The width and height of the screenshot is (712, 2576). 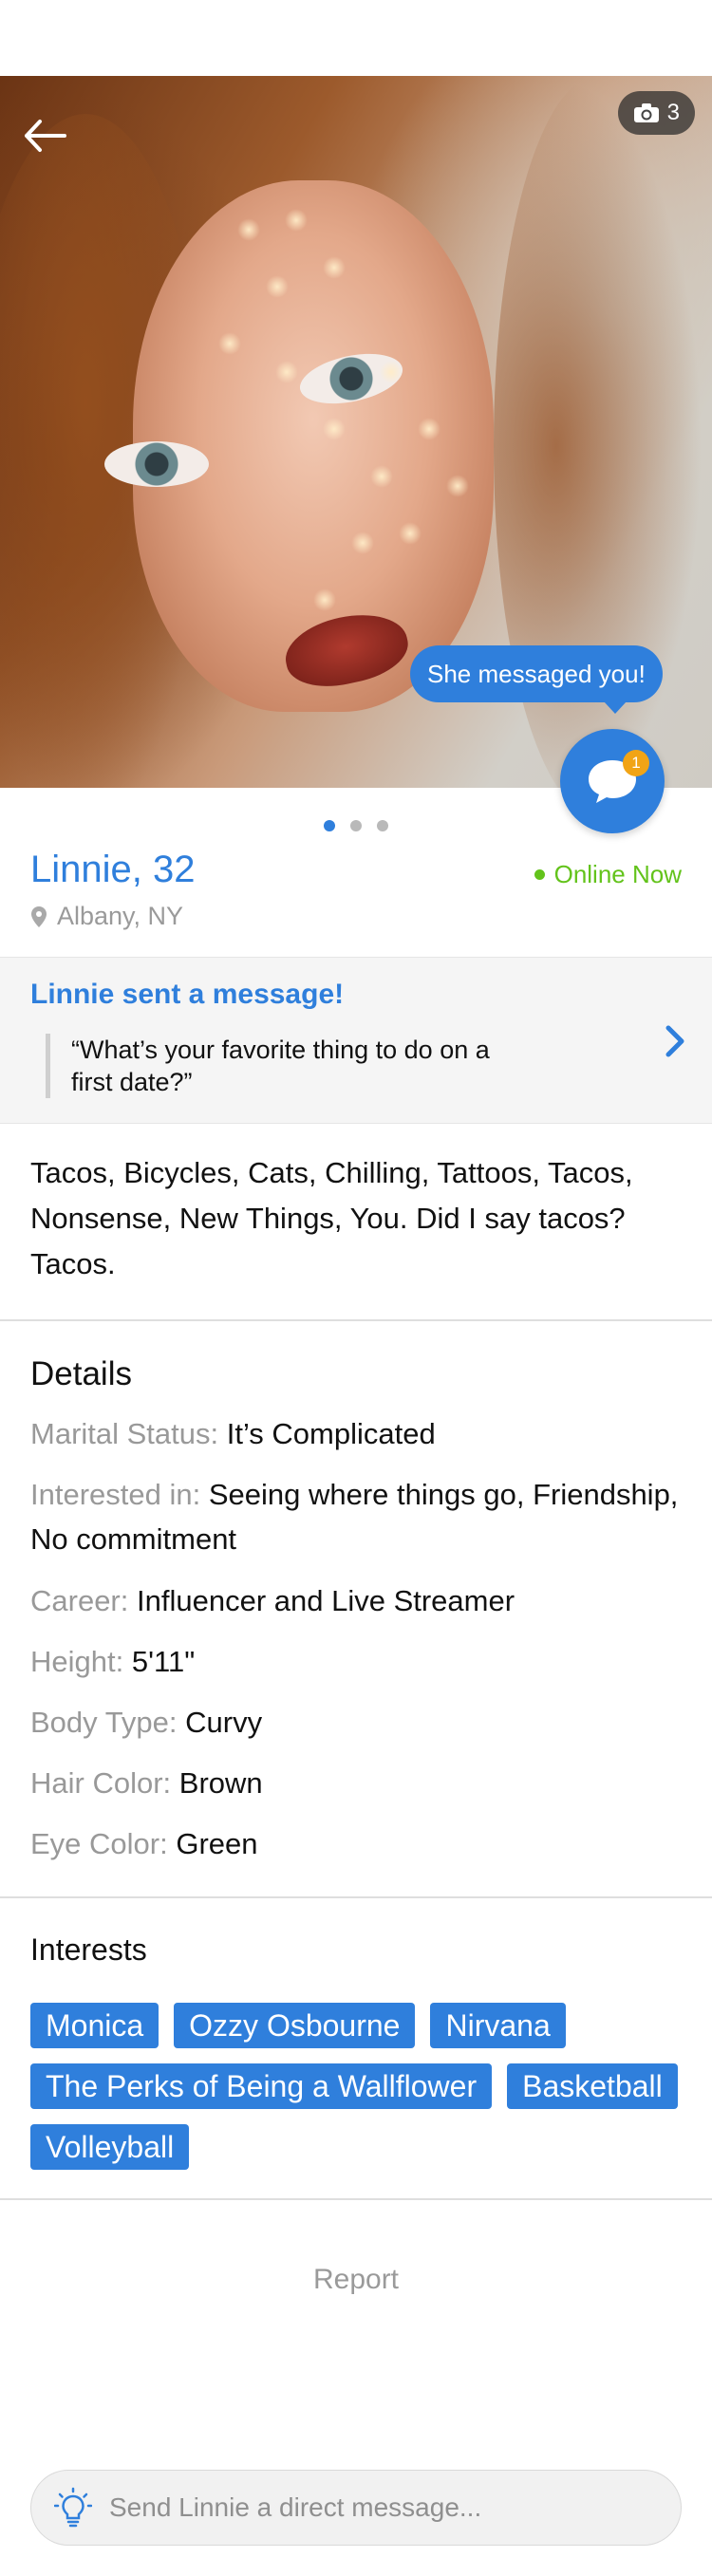 What do you see at coordinates (156, 464) in the screenshot?
I see `photo-eye-left` at bounding box center [156, 464].